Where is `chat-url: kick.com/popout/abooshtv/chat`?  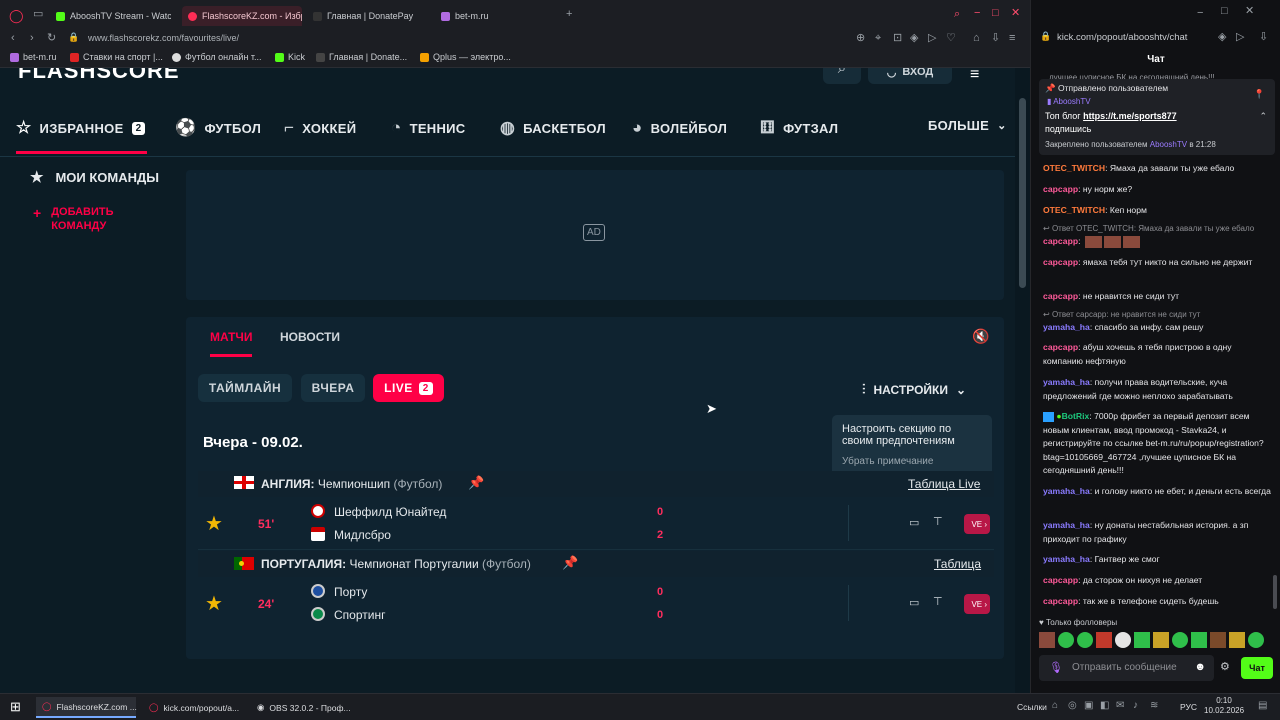
chat-url: kick.com/popout/abooshtv/chat is located at coordinates (1122, 37).